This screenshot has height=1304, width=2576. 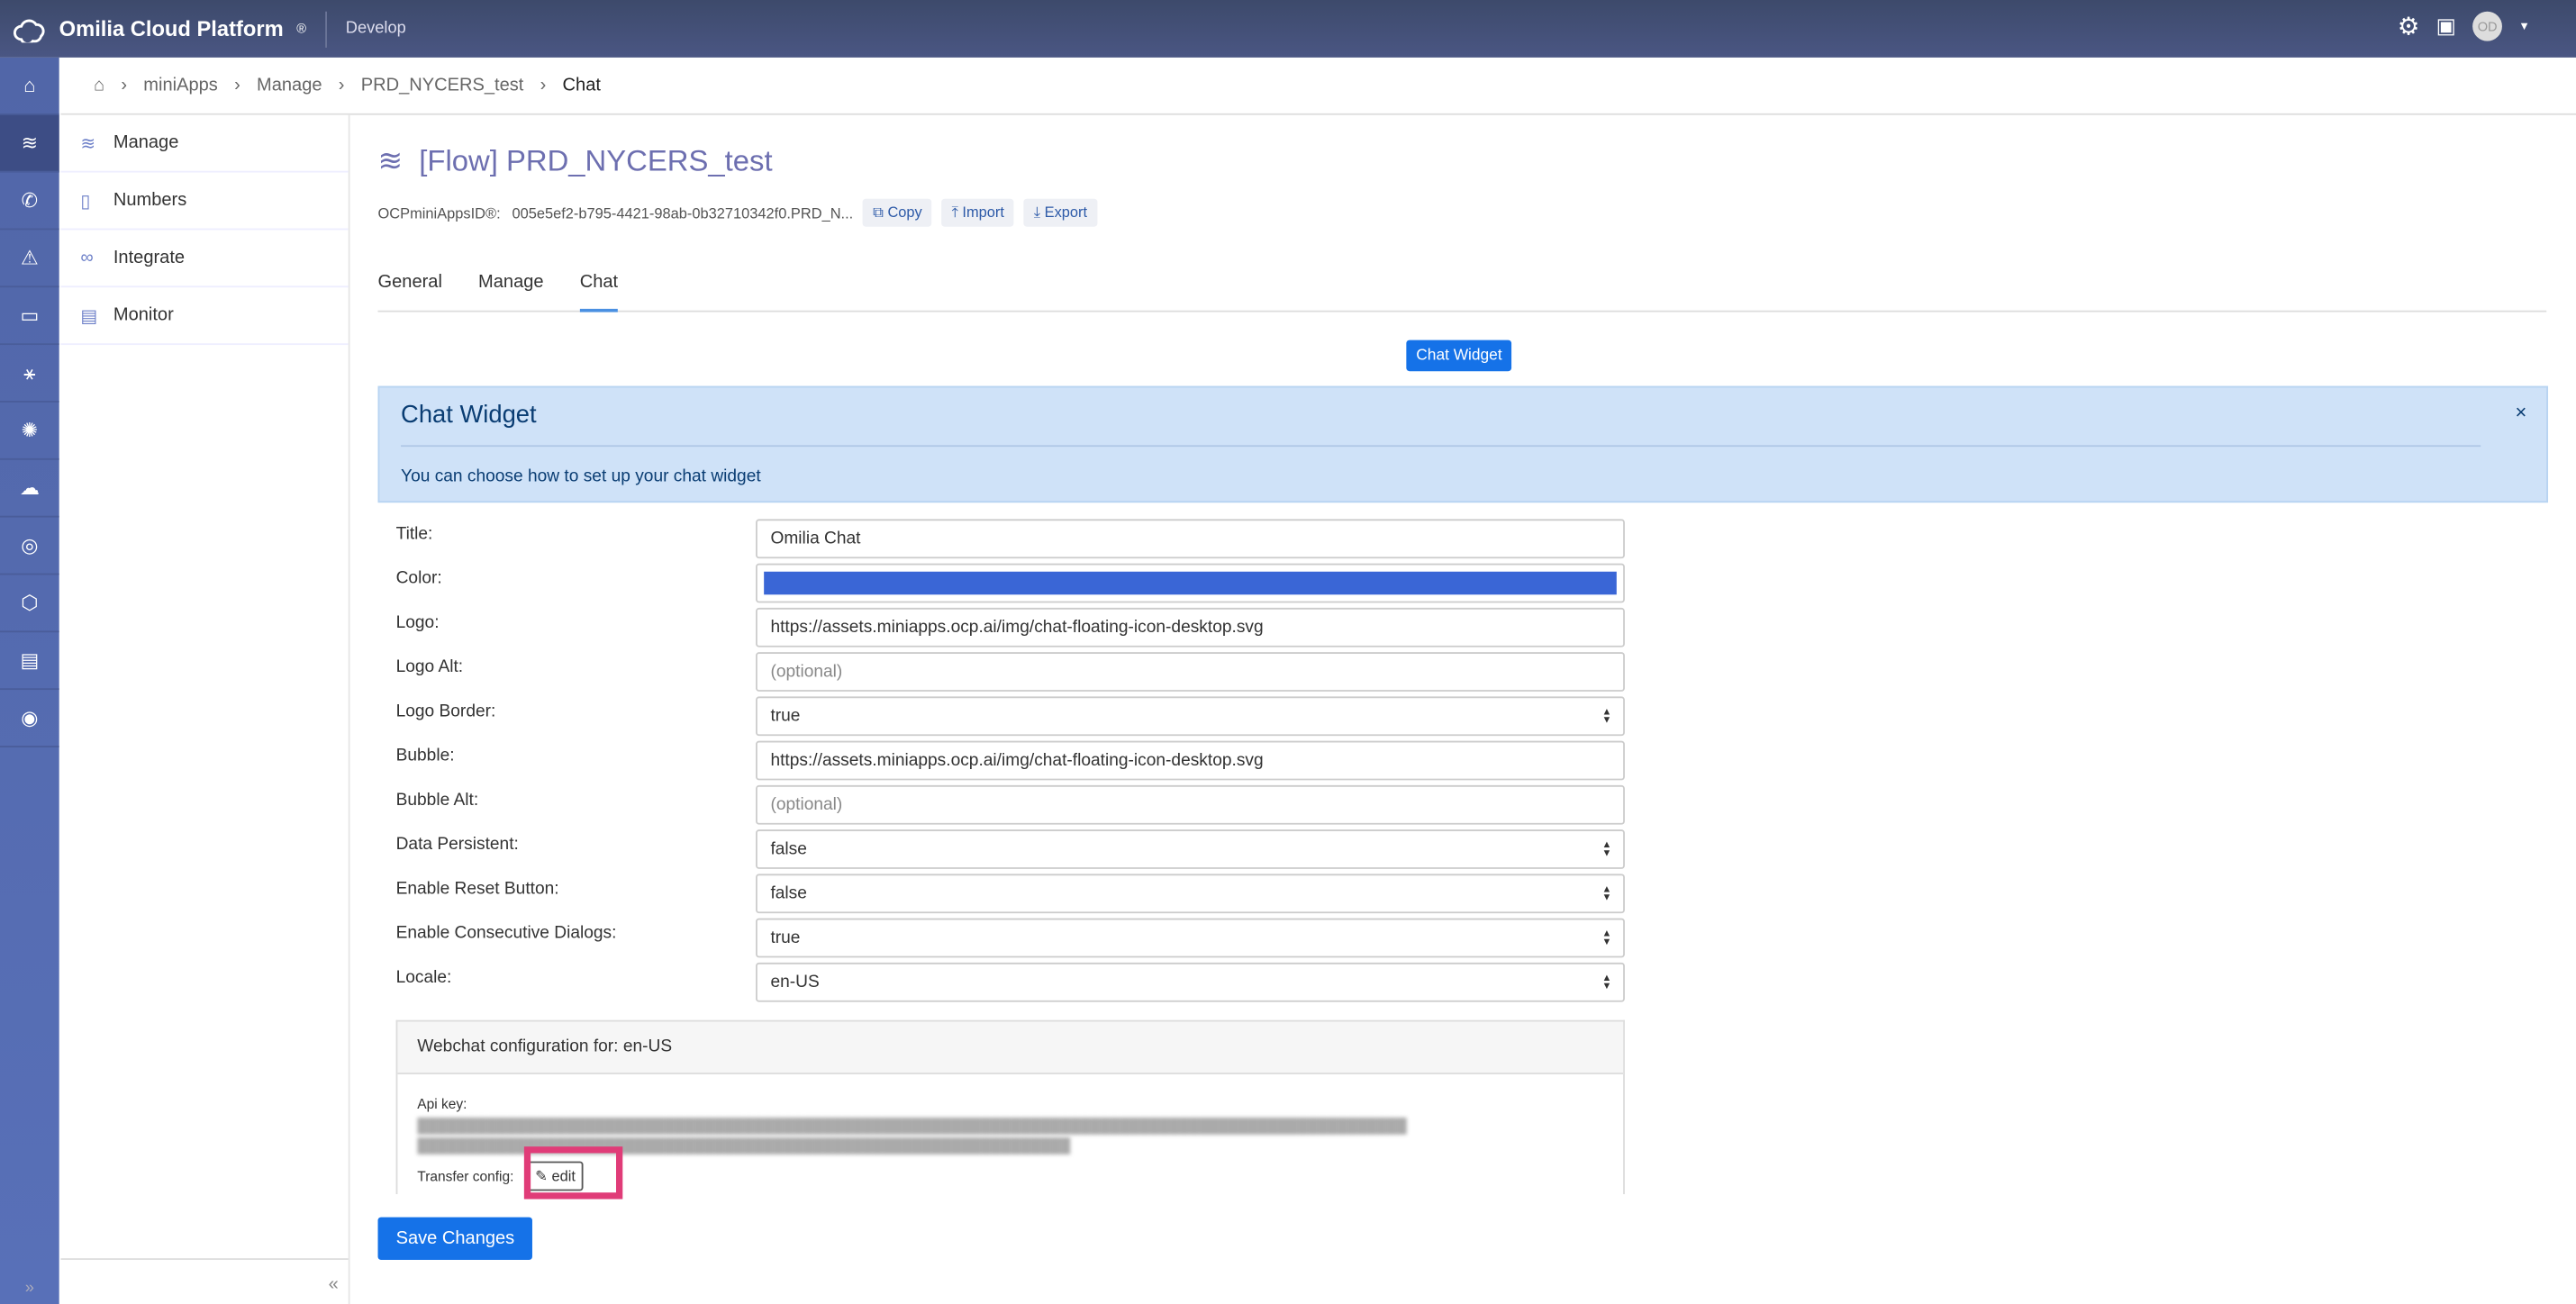 I want to click on icon-rail: ⌂ ≋ ✆ ⚠ ▭ ⚹ ✺ ☁ ◎ ⬡ ▤ ◉ », so click(x=29, y=681).